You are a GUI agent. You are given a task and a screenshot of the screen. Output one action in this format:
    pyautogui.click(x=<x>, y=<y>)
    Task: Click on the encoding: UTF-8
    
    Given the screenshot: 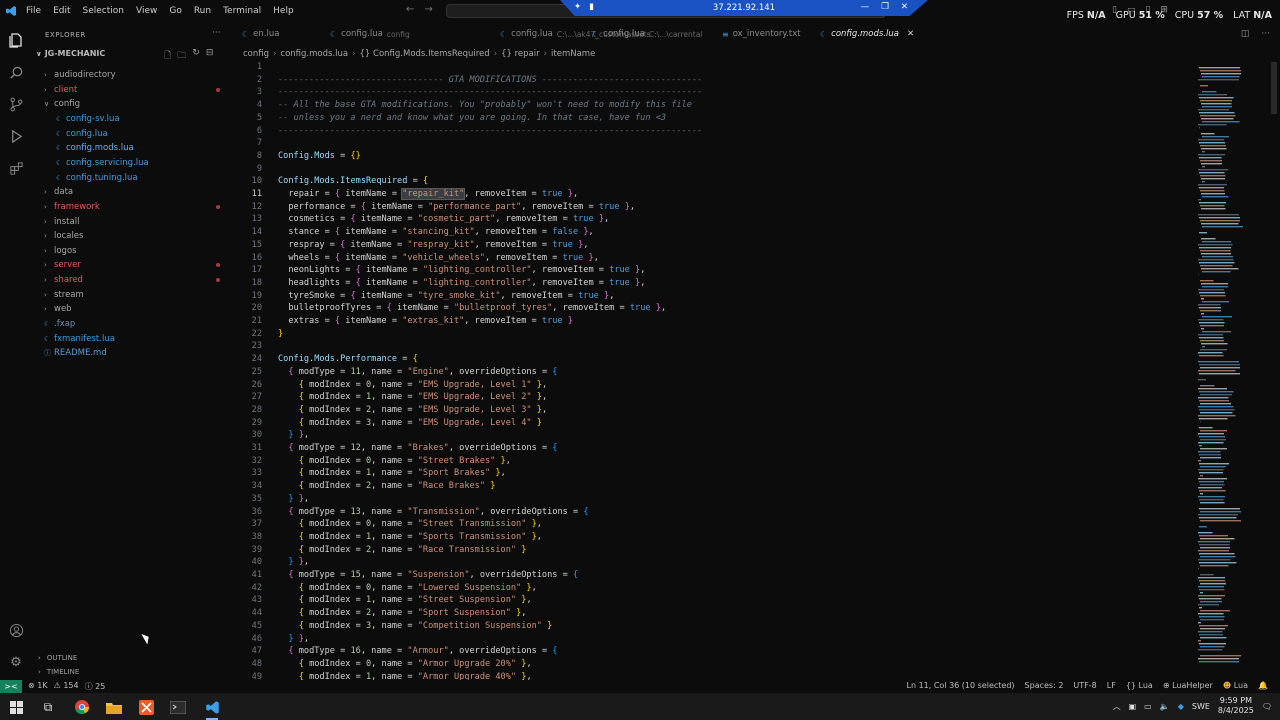 What is the action you would take?
    pyautogui.click(x=1084, y=685)
    